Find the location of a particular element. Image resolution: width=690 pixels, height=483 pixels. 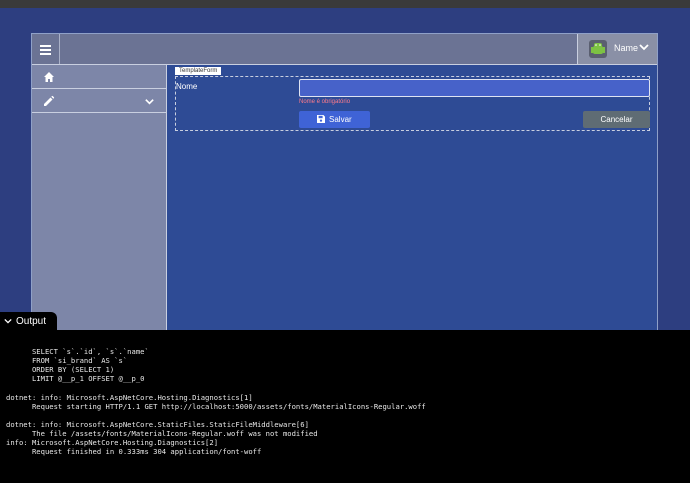

log-line: ORDER BY (SELECT 1) is located at coordinates (60, 369).